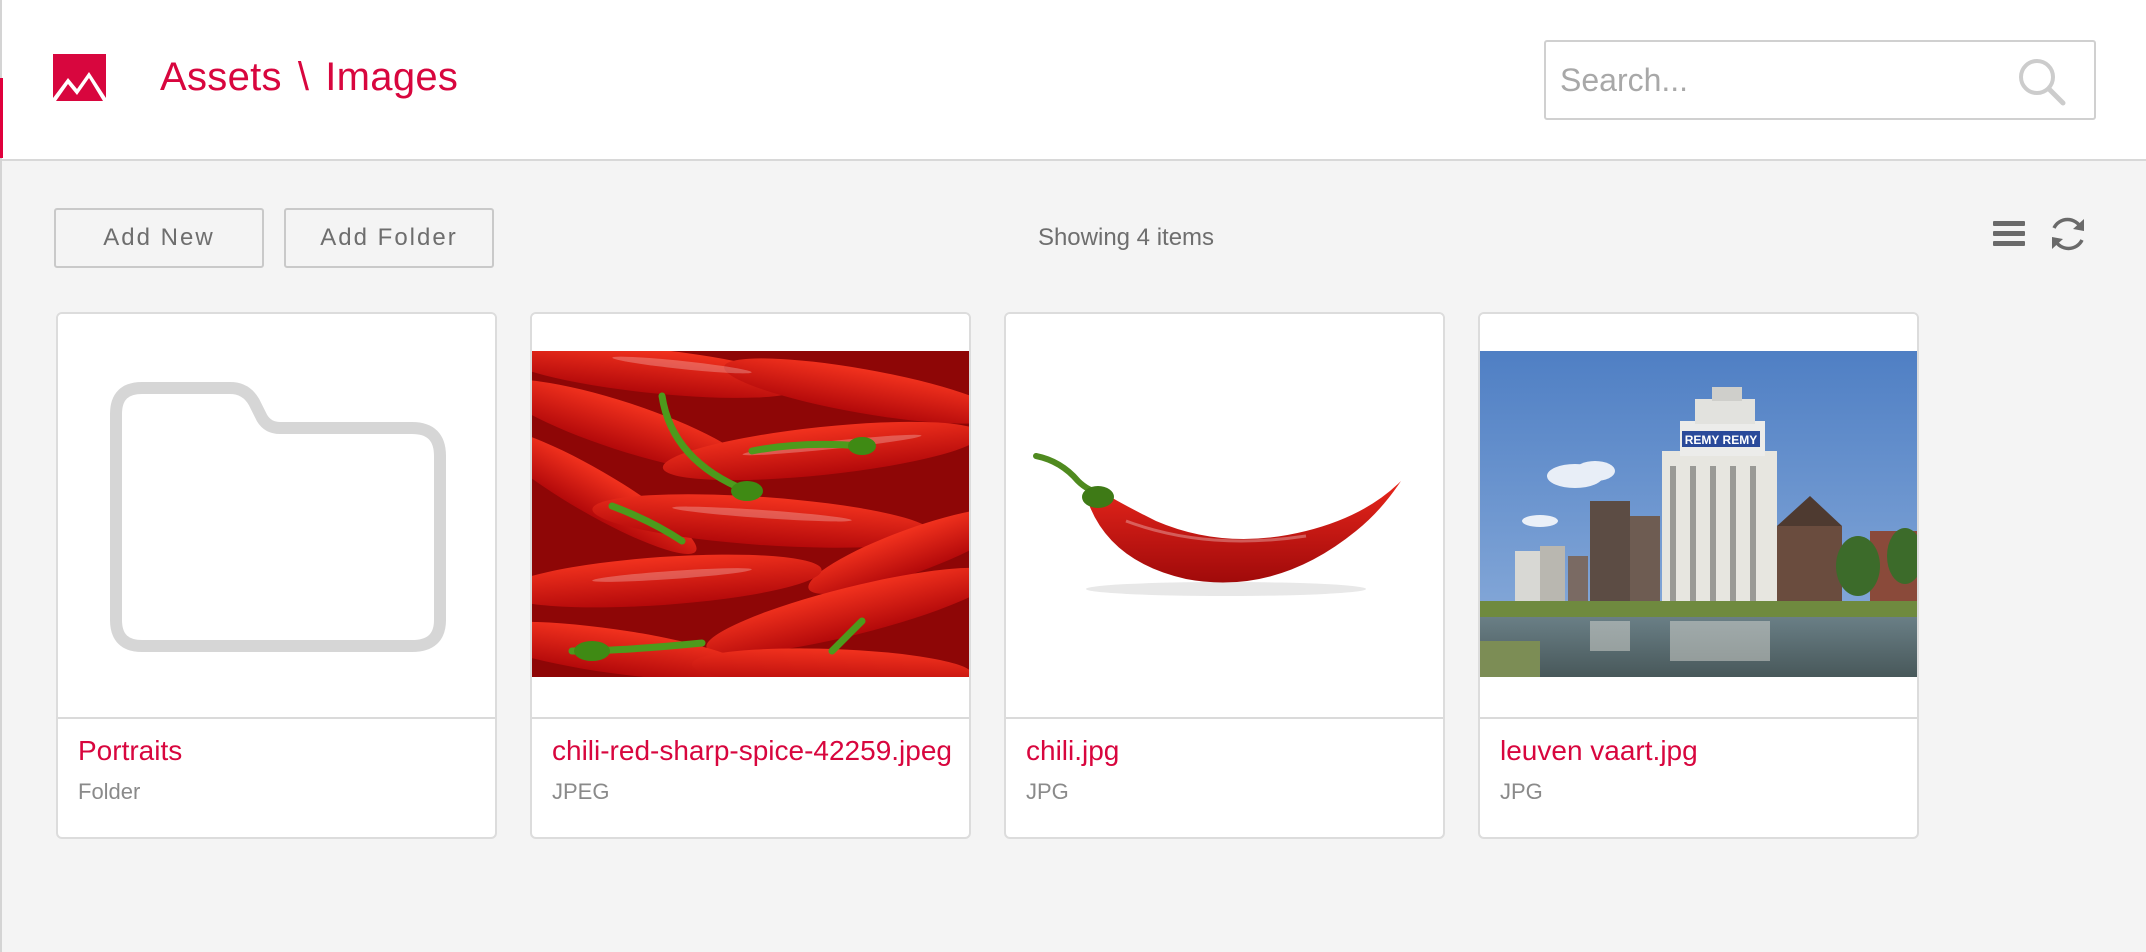  What do you see at coordinates (2068, 234) in the screenshot?
I see `refresh-icon` at bounding box center [2068, 234].